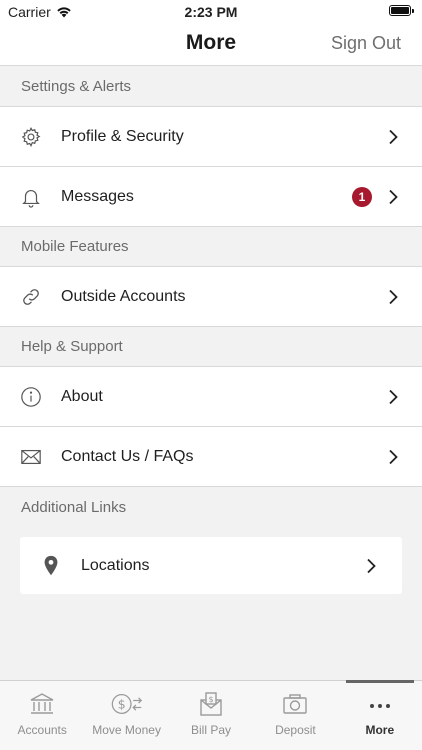  Describe the element at coordinates (295, 730) in the screenshot. I see `tab-label: Deposit` at that location.